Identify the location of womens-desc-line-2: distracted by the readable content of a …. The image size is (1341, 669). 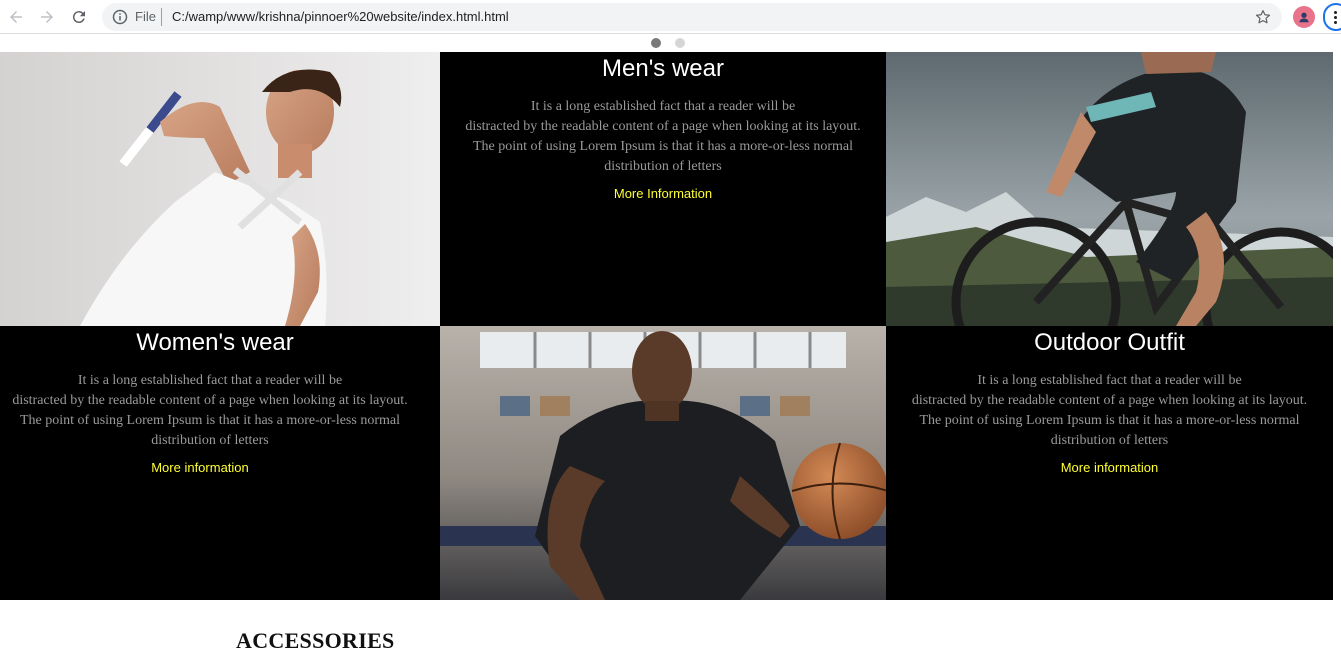
(210, 400).